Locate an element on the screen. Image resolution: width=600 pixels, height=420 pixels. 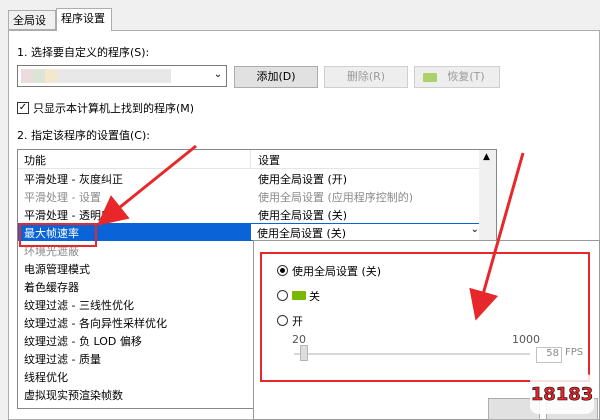
feature-label: 平滑处理 - 透明度 is located at coordinates (68, 215).